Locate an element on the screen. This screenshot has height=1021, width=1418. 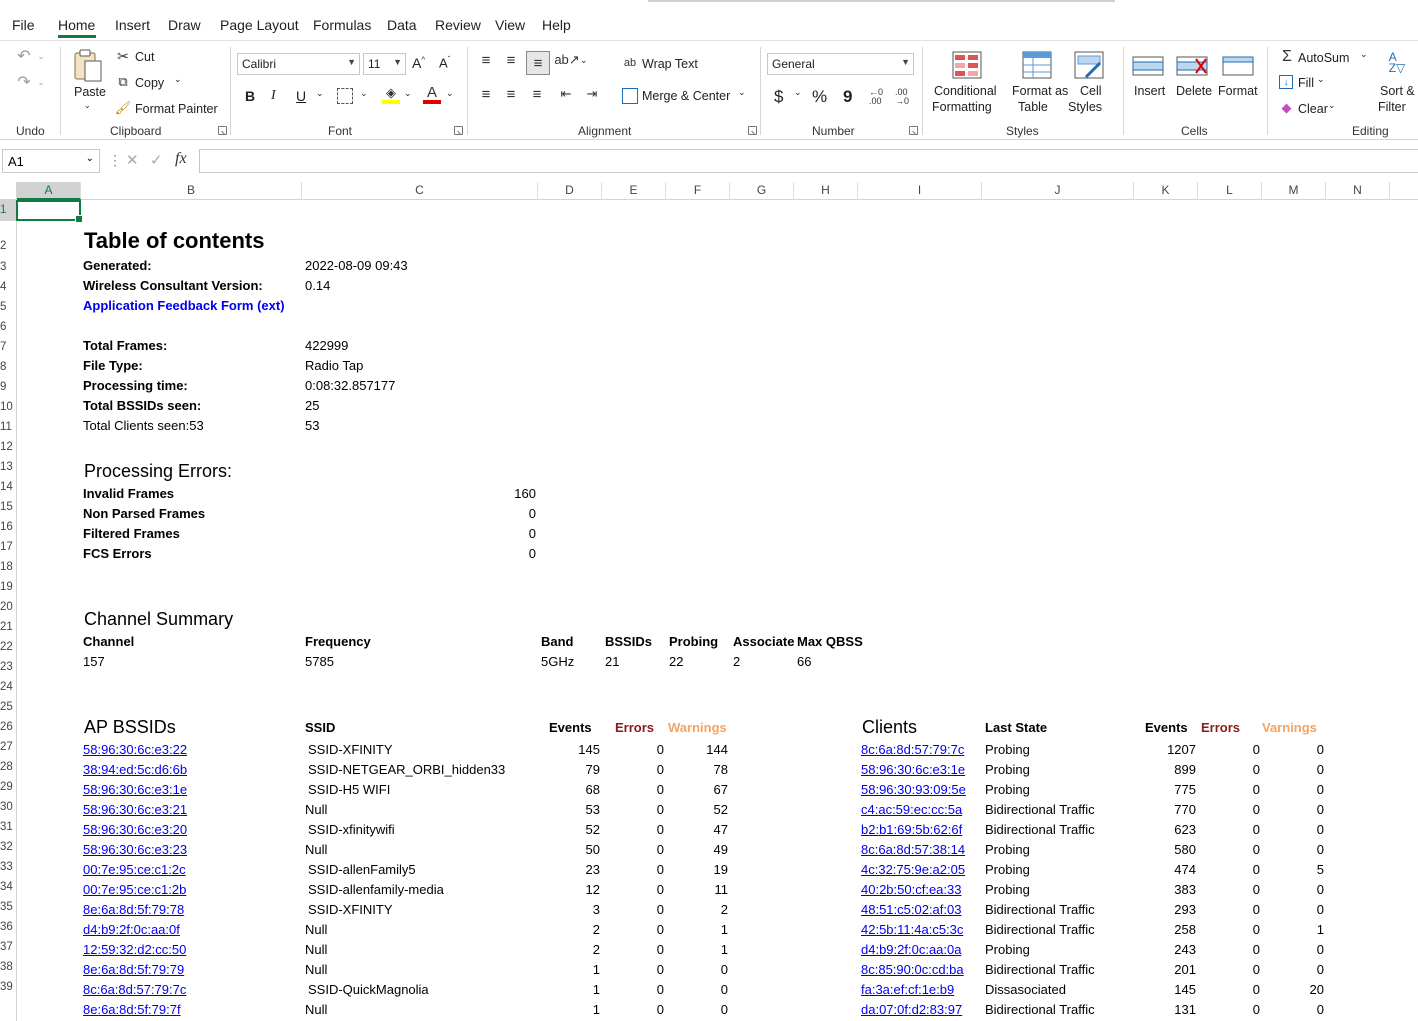
cell-styles-button: Cell Styles is located at coordinates (1090, 84).